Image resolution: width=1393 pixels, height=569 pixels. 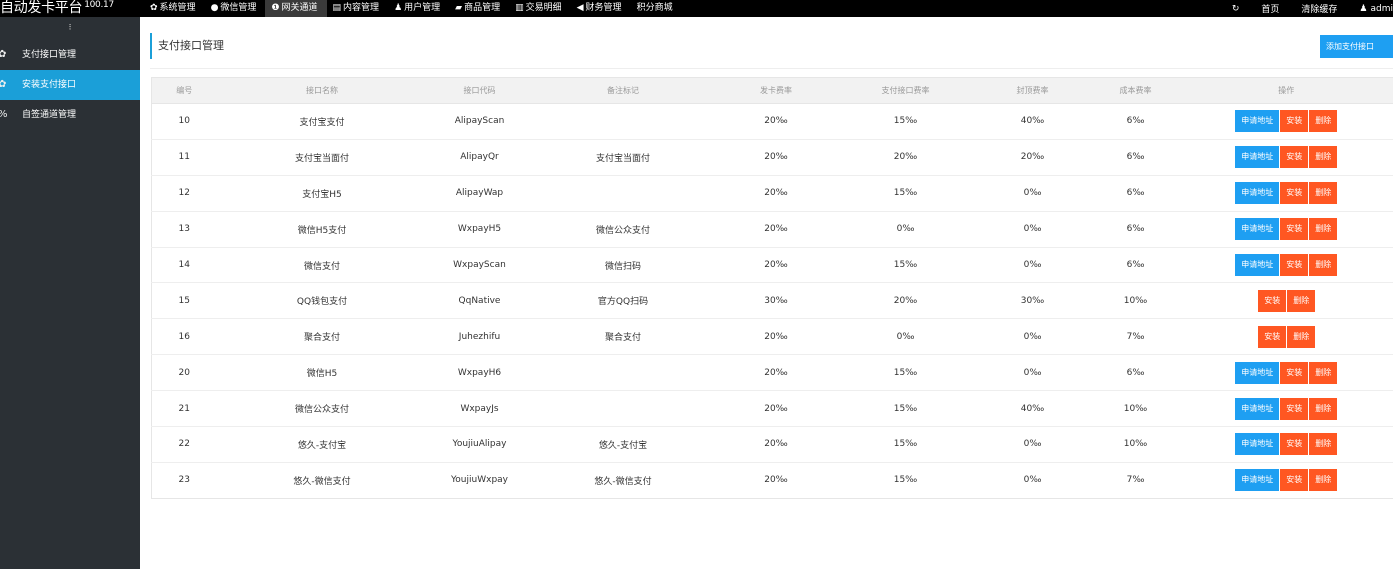 What do you see at coordinates (361, 8) in the screenshot?
I see `nav-item-label: 内容管理` at bounding box center [361, 8].